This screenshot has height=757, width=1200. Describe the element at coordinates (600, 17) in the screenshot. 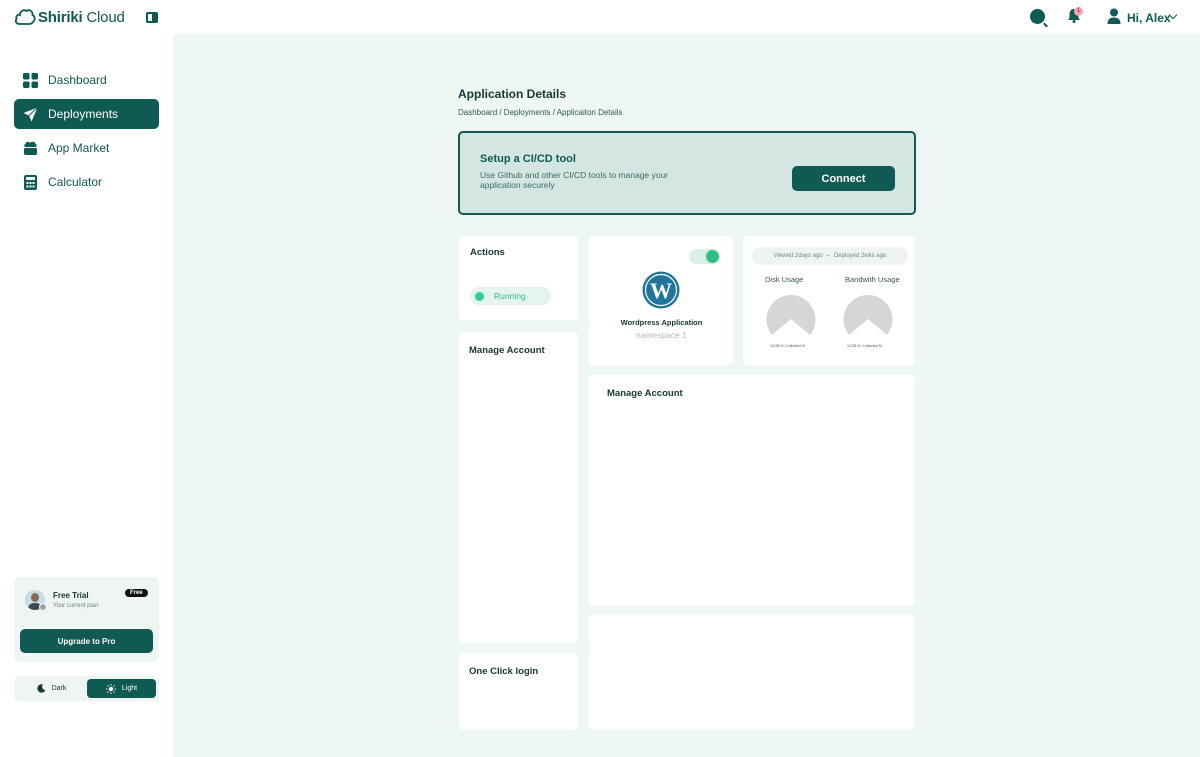

I see `top-bar: Shiriki Cloud 1 Hi, Alex` at that location.